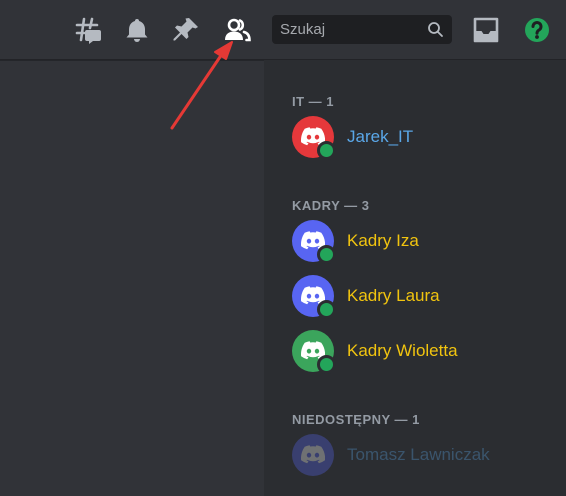 This screenshot has height=496, width=566. Describe the element at coordinates (486, 30) in the screenshot. I see `inbox-icon` at that location.